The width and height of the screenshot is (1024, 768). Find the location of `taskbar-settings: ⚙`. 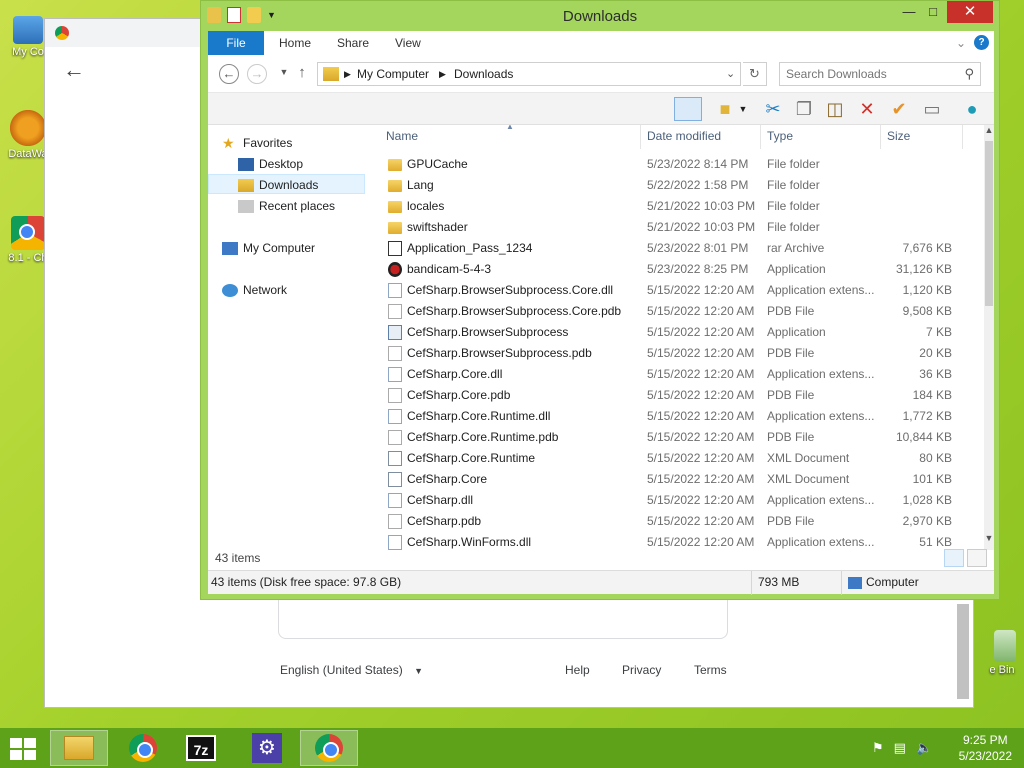

taskbar-settings: ⚙ is located at coordinates (267, 748).